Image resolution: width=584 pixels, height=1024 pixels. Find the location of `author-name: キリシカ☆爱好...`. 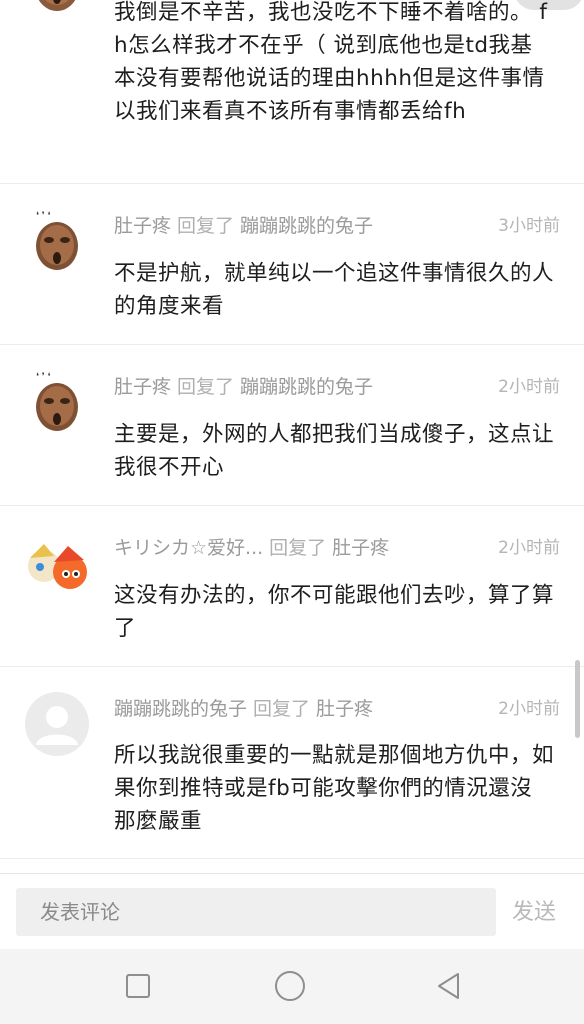

author-name: キリシカ☆爱好... is located at coordinates (188, 546).